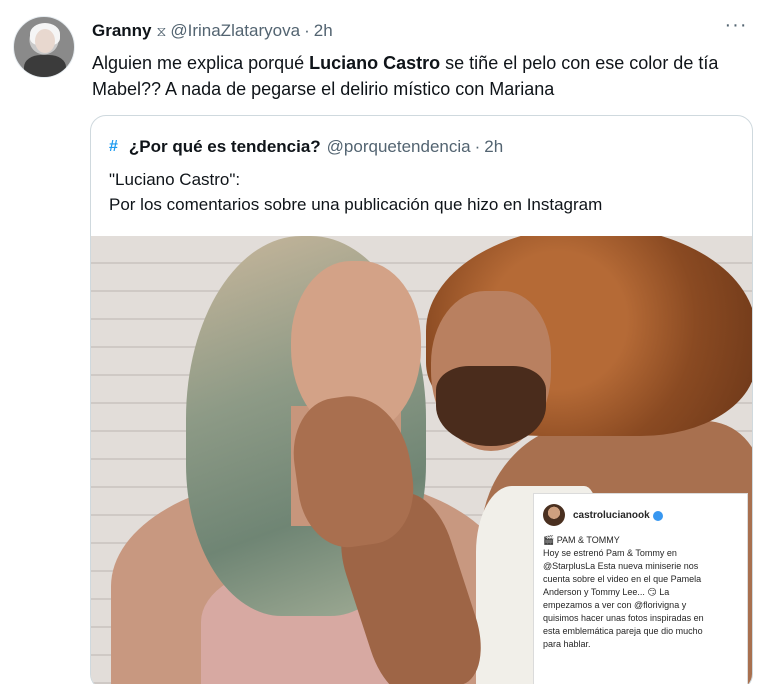  What do you see at coordinates (623, 631) in the screenshot?
I see `instagram-caption-line: esta emblemática pareja que dio mucho` at bounding box center [623, 631].